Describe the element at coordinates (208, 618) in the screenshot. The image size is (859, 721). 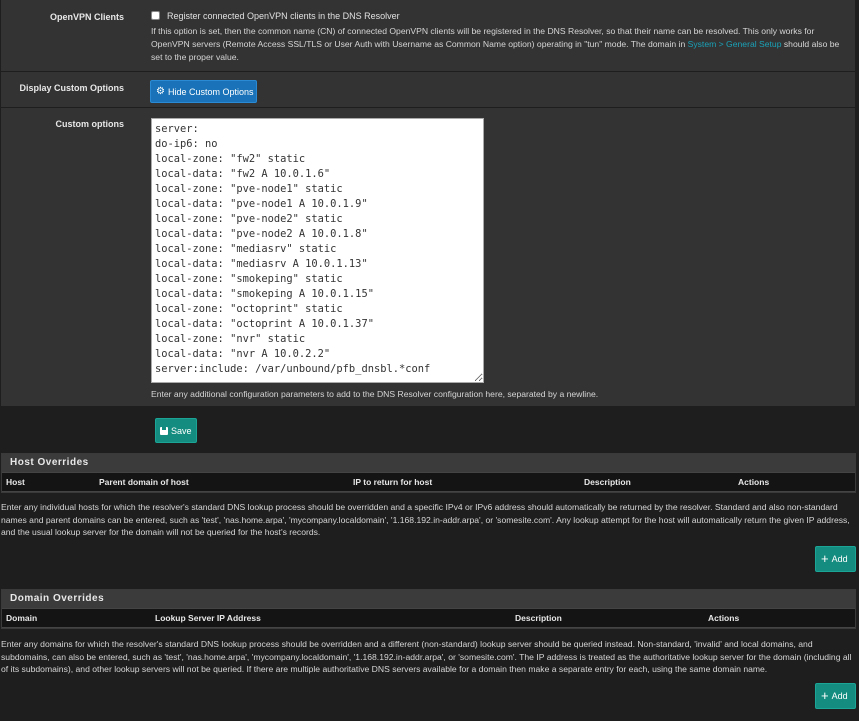
I see `col-lookup-server: Lookup Server IP Address` at that location.